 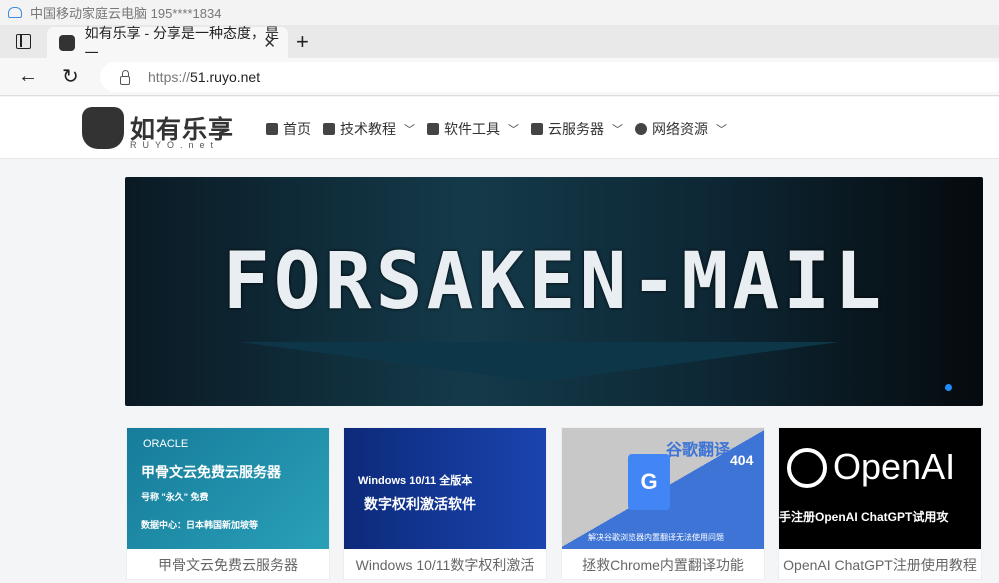 What do you see at coordinates (864, 517) in the screenshot?
I see `thumb-line: 手注册OpenAI ChatGPT试用攻` at bounding box center [864, 517].